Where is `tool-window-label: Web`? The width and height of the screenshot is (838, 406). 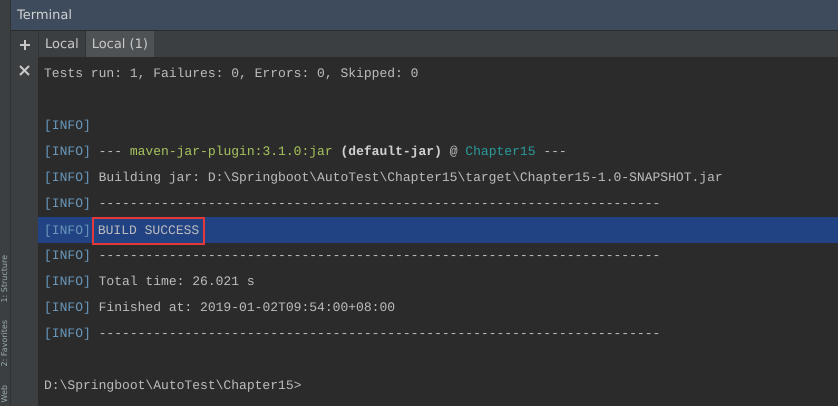 tool-window-label: Web is located at coordinates (5, 393).